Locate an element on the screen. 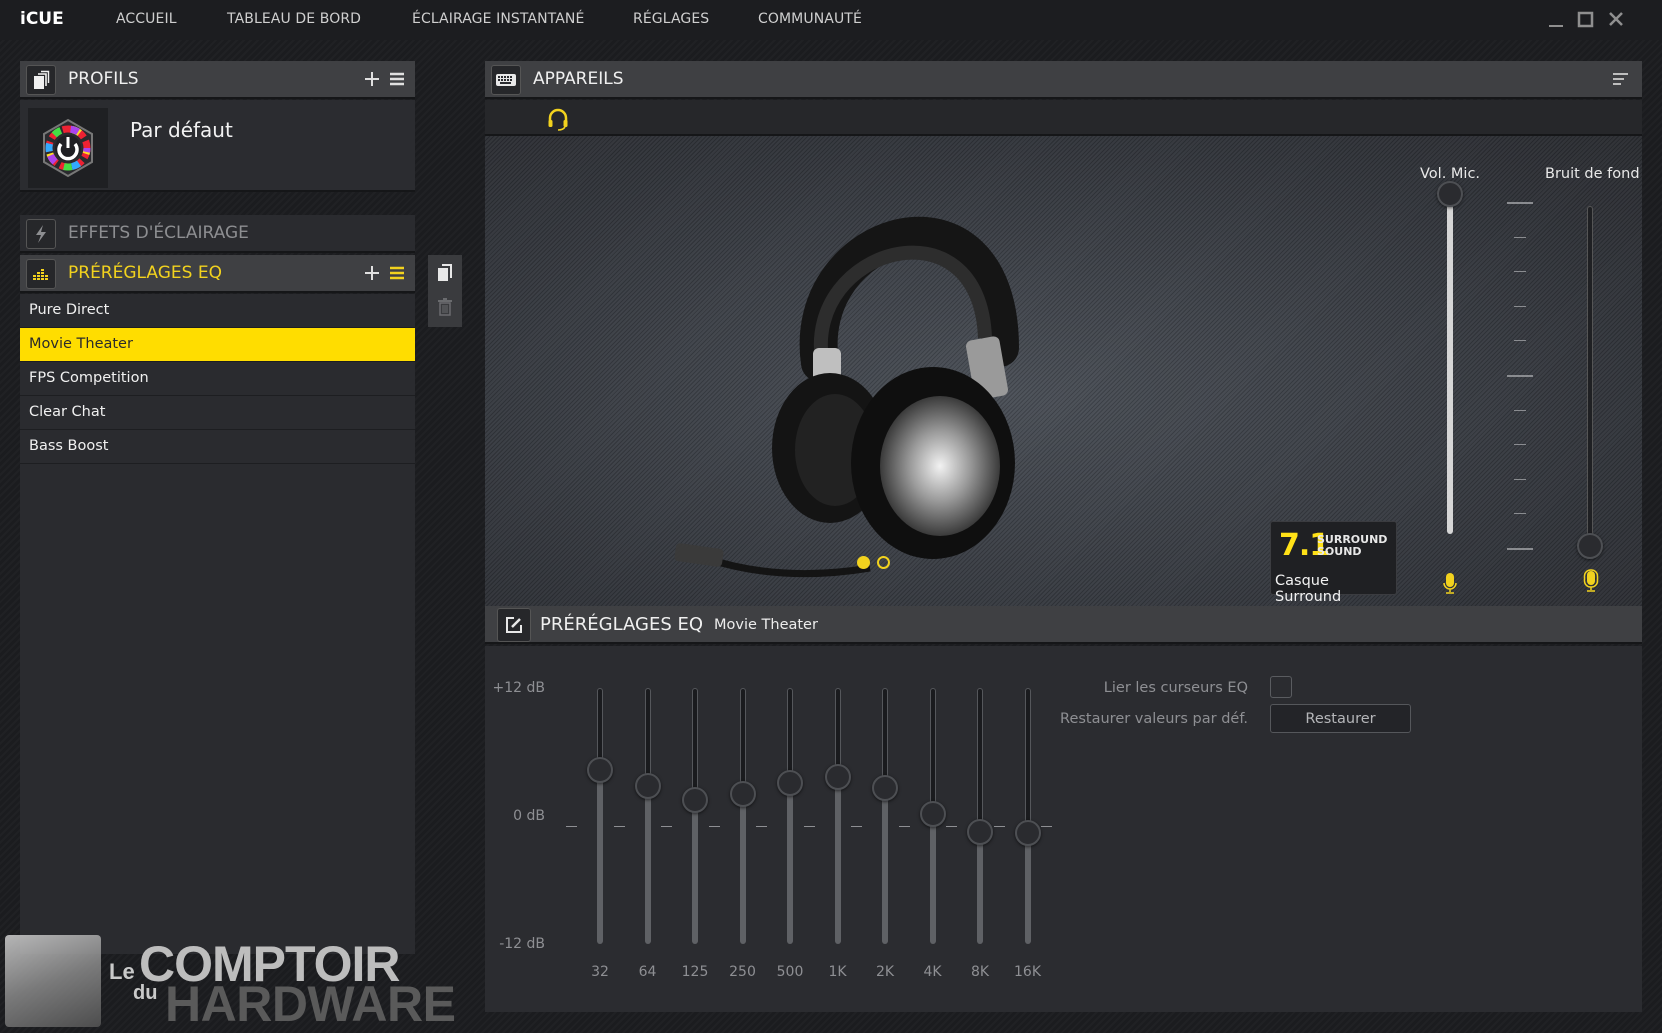 This screenshot has width=1662, height=1033. nav-tableau-de-bord: TABLEAU DE BORD is located at coordinates (294, 19).